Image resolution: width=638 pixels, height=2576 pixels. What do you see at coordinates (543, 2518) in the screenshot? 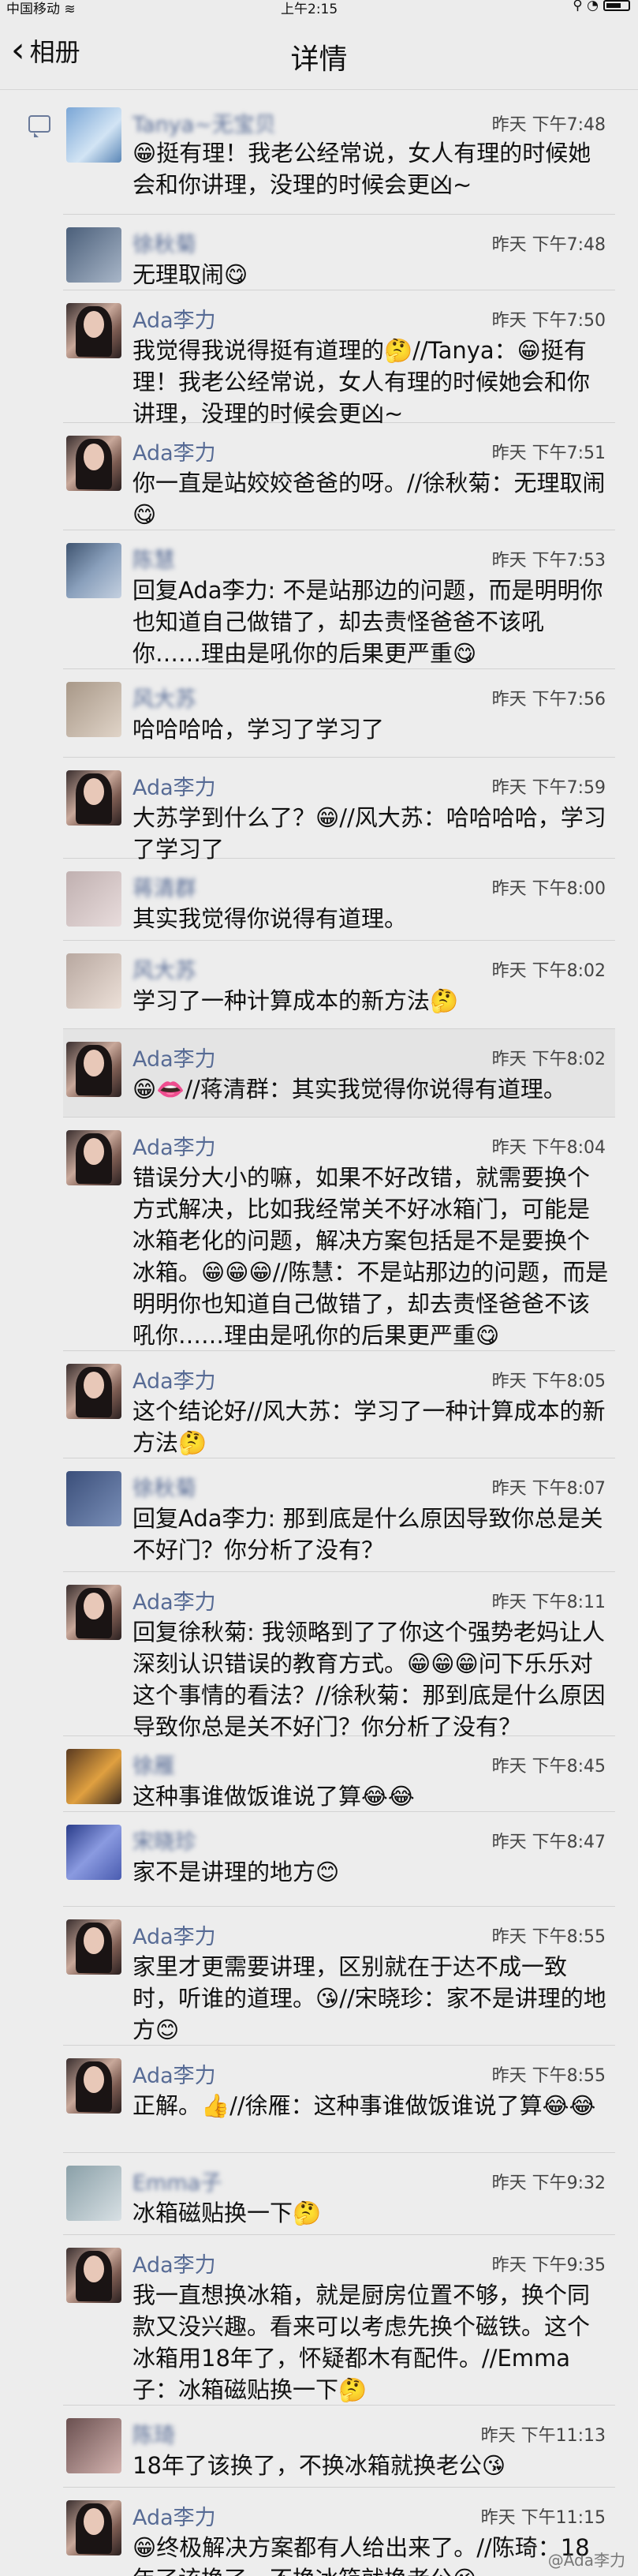
I see `comment-time: 昨天 下午11:15` at bounding box center [543, 2518].